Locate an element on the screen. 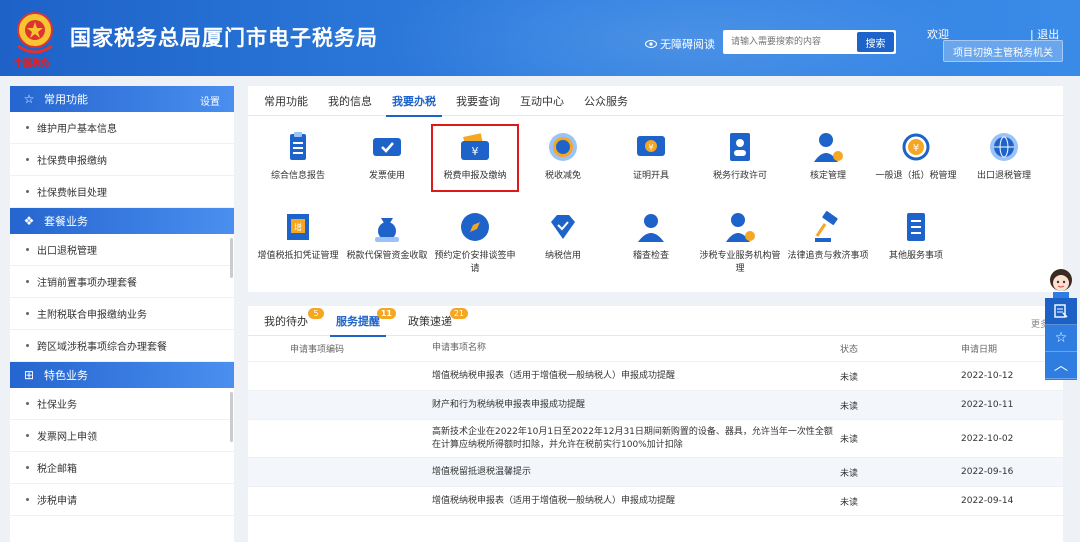  service-label: 税款代保管资金收取 is located at coordinates (387, 256).